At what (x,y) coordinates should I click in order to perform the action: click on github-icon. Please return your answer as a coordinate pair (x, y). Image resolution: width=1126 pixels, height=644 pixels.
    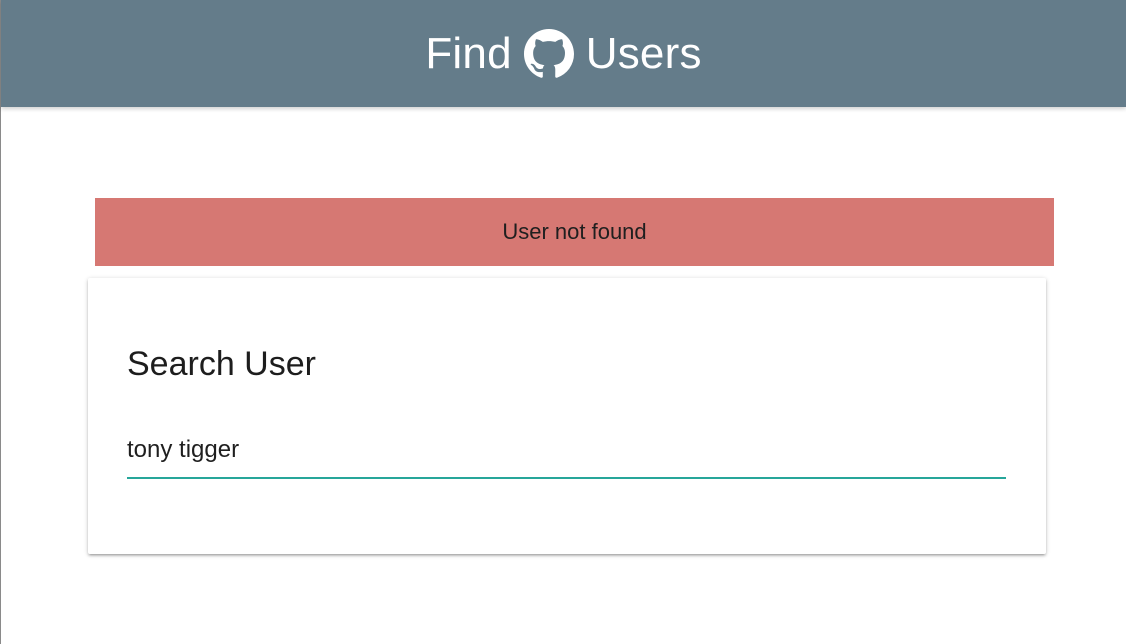
    Looking at the image, I should click on (548, 53).